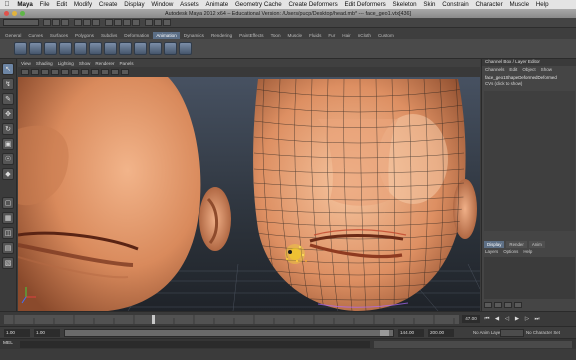  What do you see at coordinates (66, 63) in the screenshot?
I see `panel-menu-lighting: Lighting` at bounding box center [66, 63].